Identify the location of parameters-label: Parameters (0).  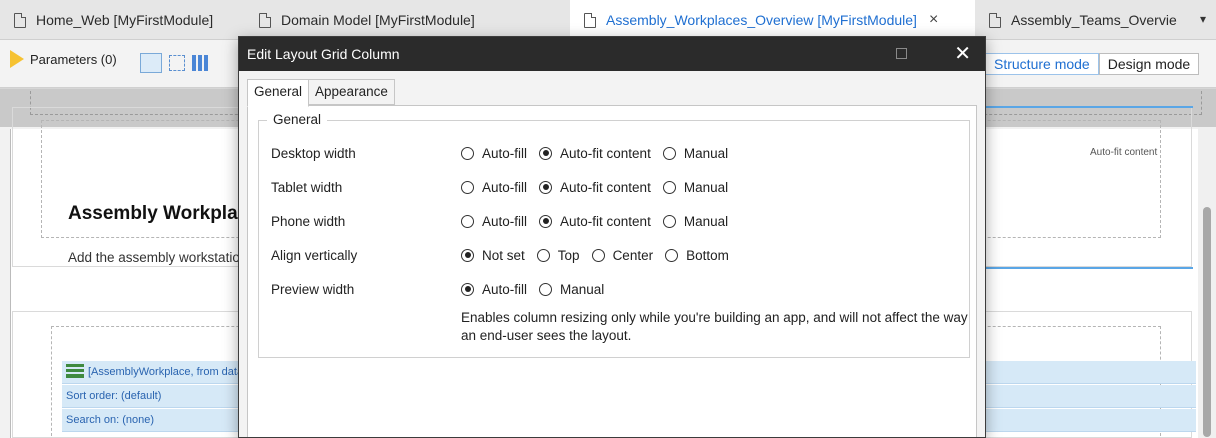
(73, 59).